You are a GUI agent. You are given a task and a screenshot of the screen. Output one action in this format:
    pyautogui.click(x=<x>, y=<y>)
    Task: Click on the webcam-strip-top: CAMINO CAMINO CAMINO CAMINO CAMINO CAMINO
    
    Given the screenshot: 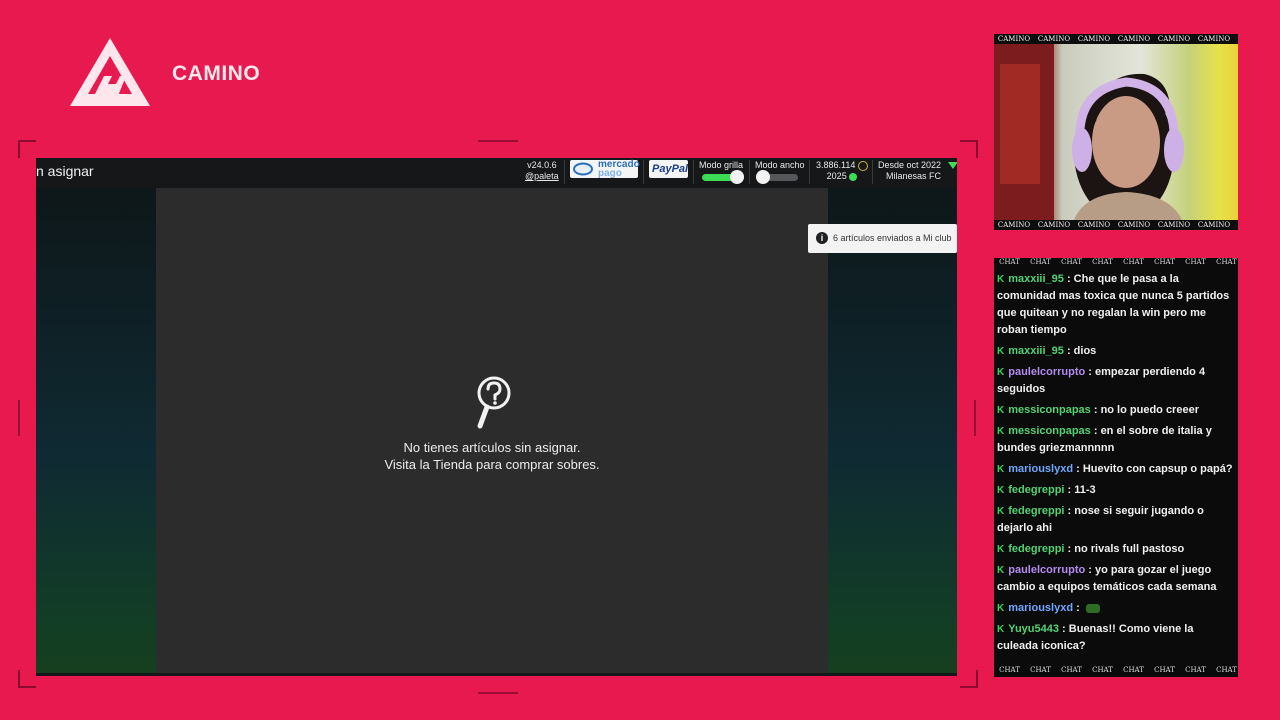 What is the action you would take?
    pyautogui.click(x=1116, y=39)
    